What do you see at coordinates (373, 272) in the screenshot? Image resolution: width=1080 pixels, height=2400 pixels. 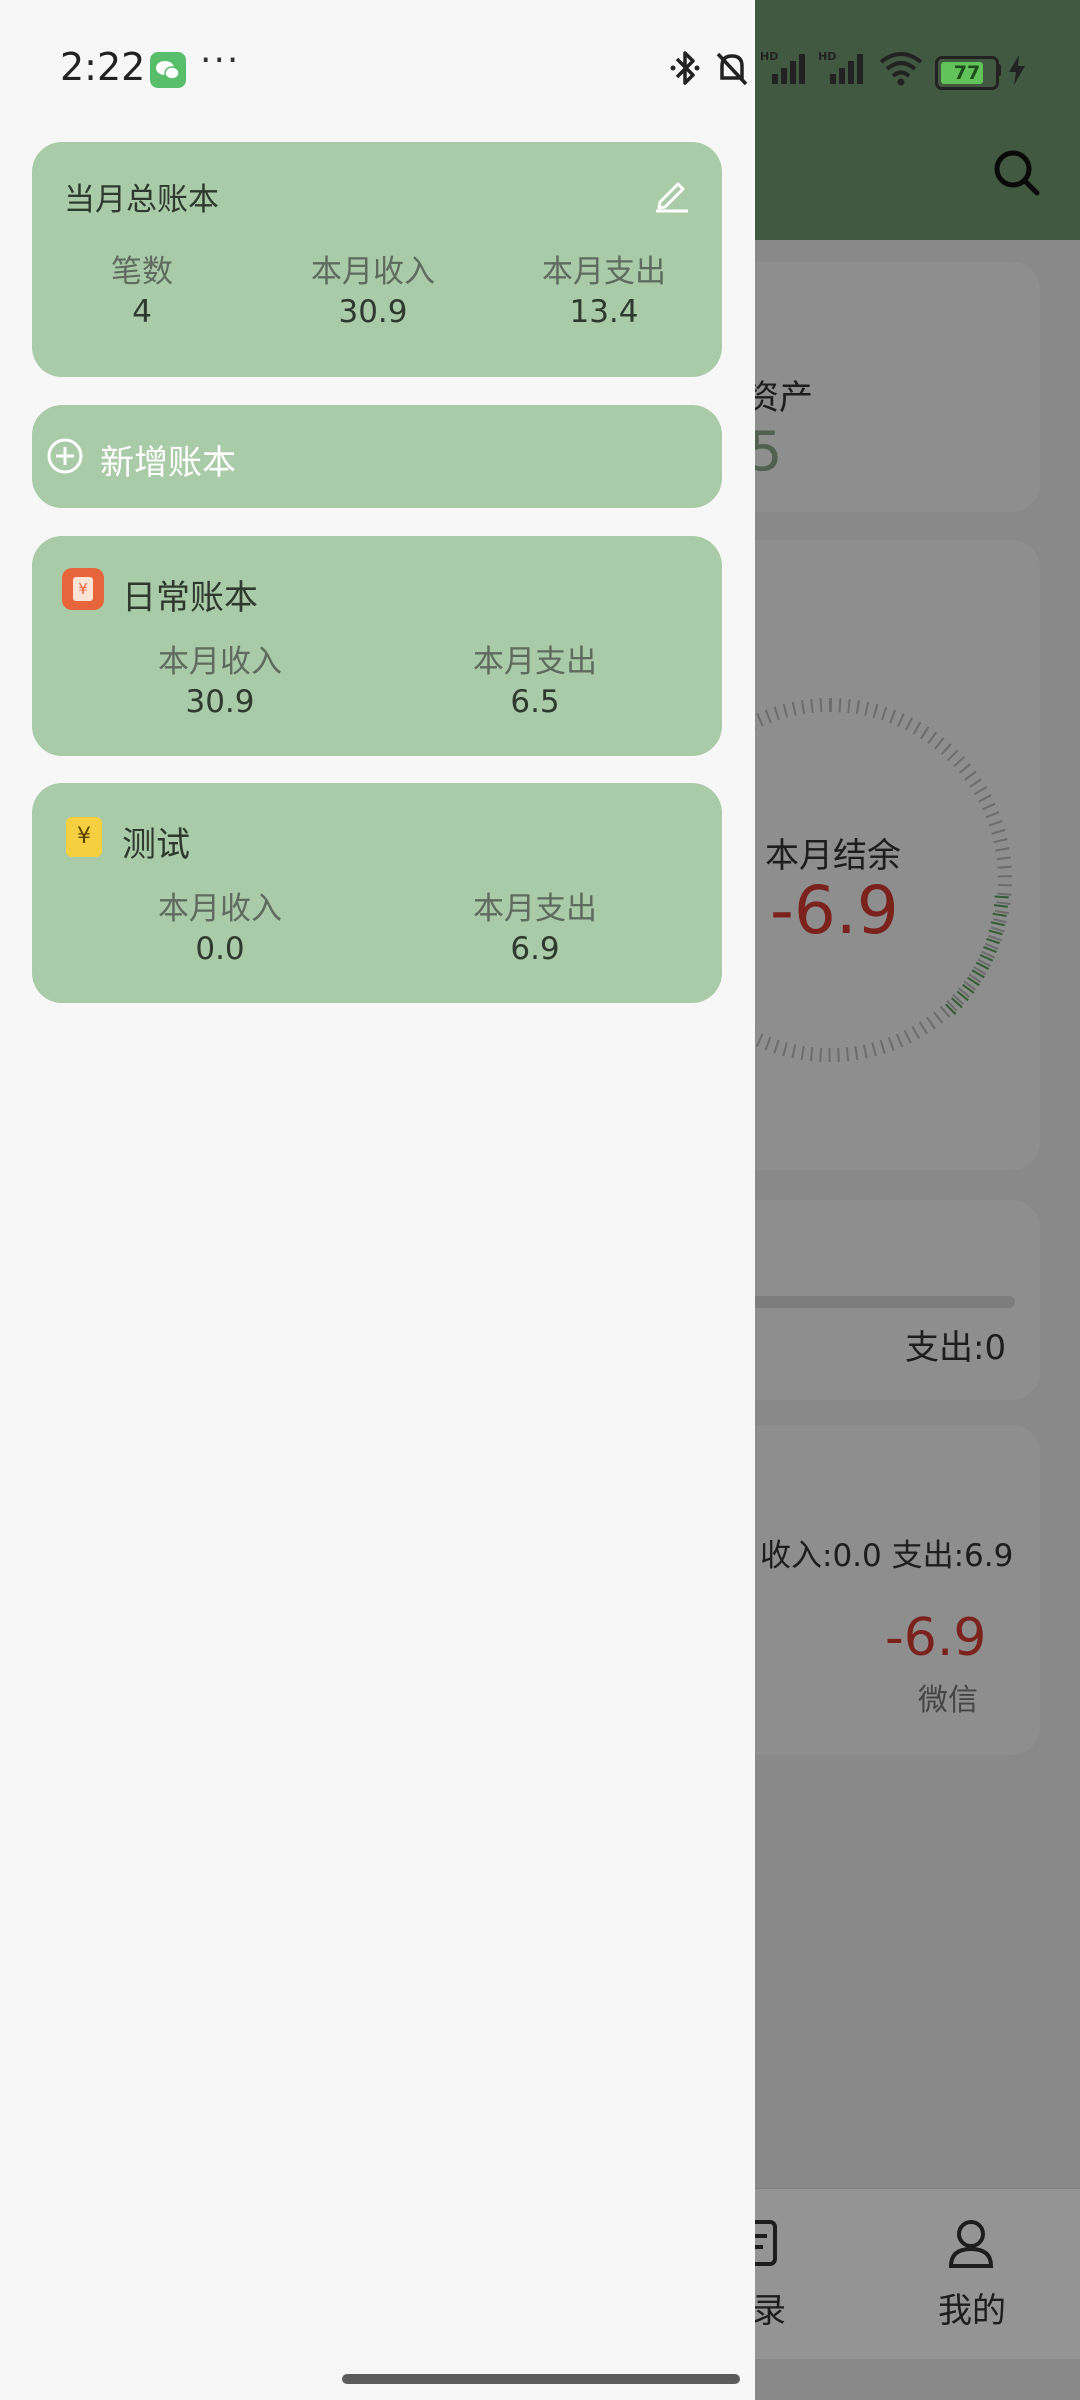 I see `stat-label: 本月收入` at bounding box center [373, 272].